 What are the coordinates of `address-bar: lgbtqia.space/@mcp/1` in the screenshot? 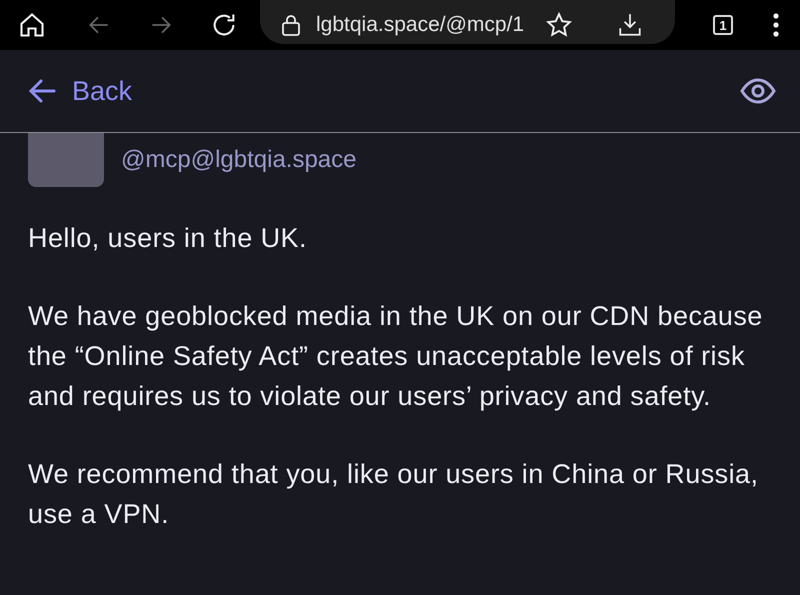 It's located at (467, 22).